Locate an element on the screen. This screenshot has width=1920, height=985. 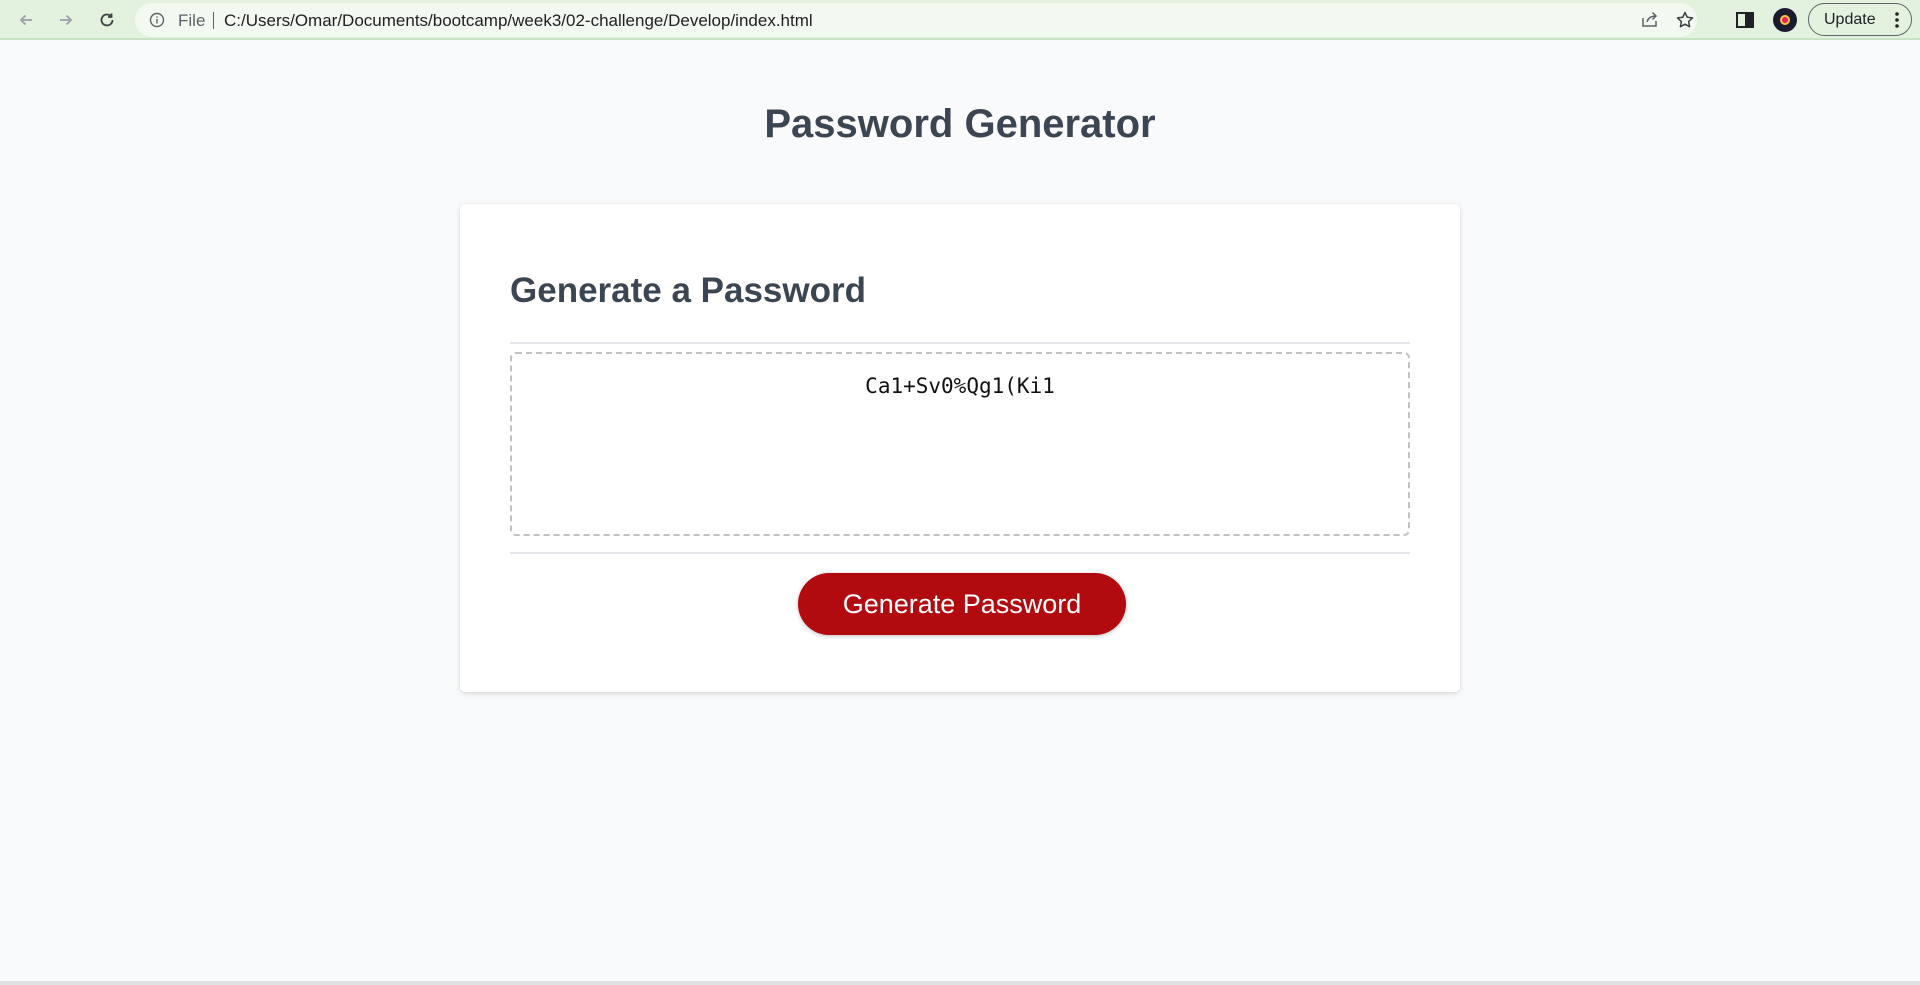
back-button is located at coordinates (26, 20).